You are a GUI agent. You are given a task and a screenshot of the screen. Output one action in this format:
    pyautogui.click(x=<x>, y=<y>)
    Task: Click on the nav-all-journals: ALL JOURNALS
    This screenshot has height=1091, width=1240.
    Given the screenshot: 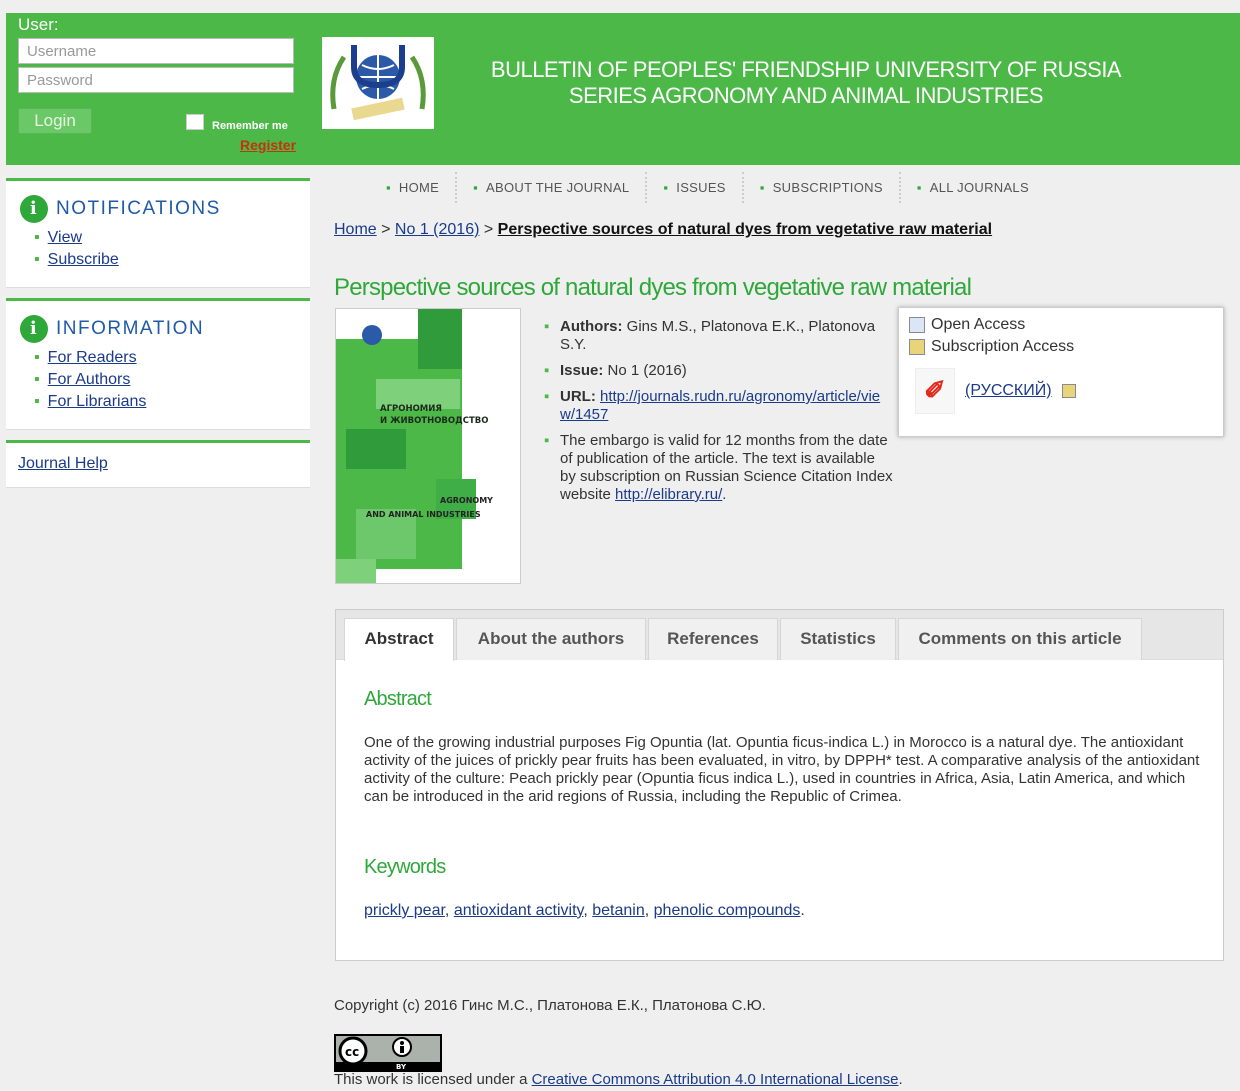 What is the action you would take?
    pyautogui.click(x=978, y=187)
    